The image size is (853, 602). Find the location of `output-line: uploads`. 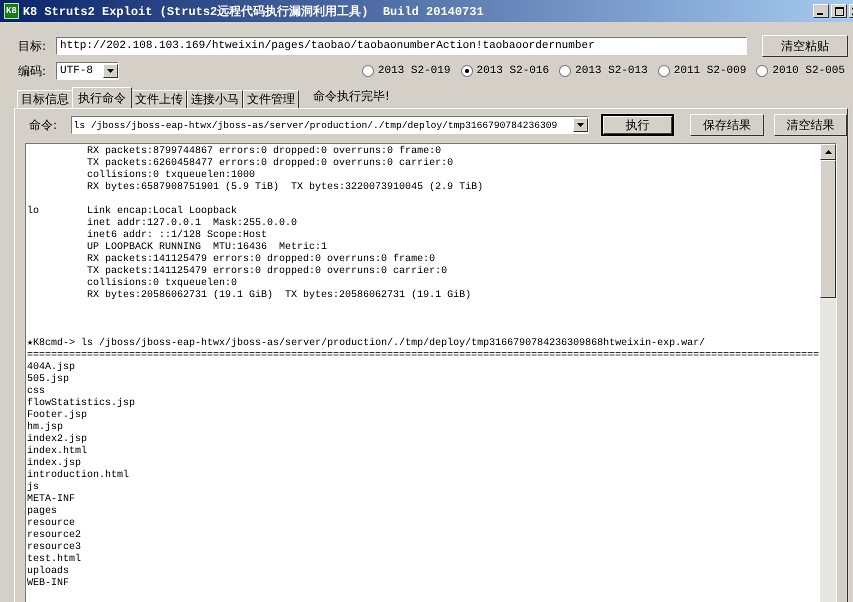

output-line: uploads is located at coordinates (48, 571).